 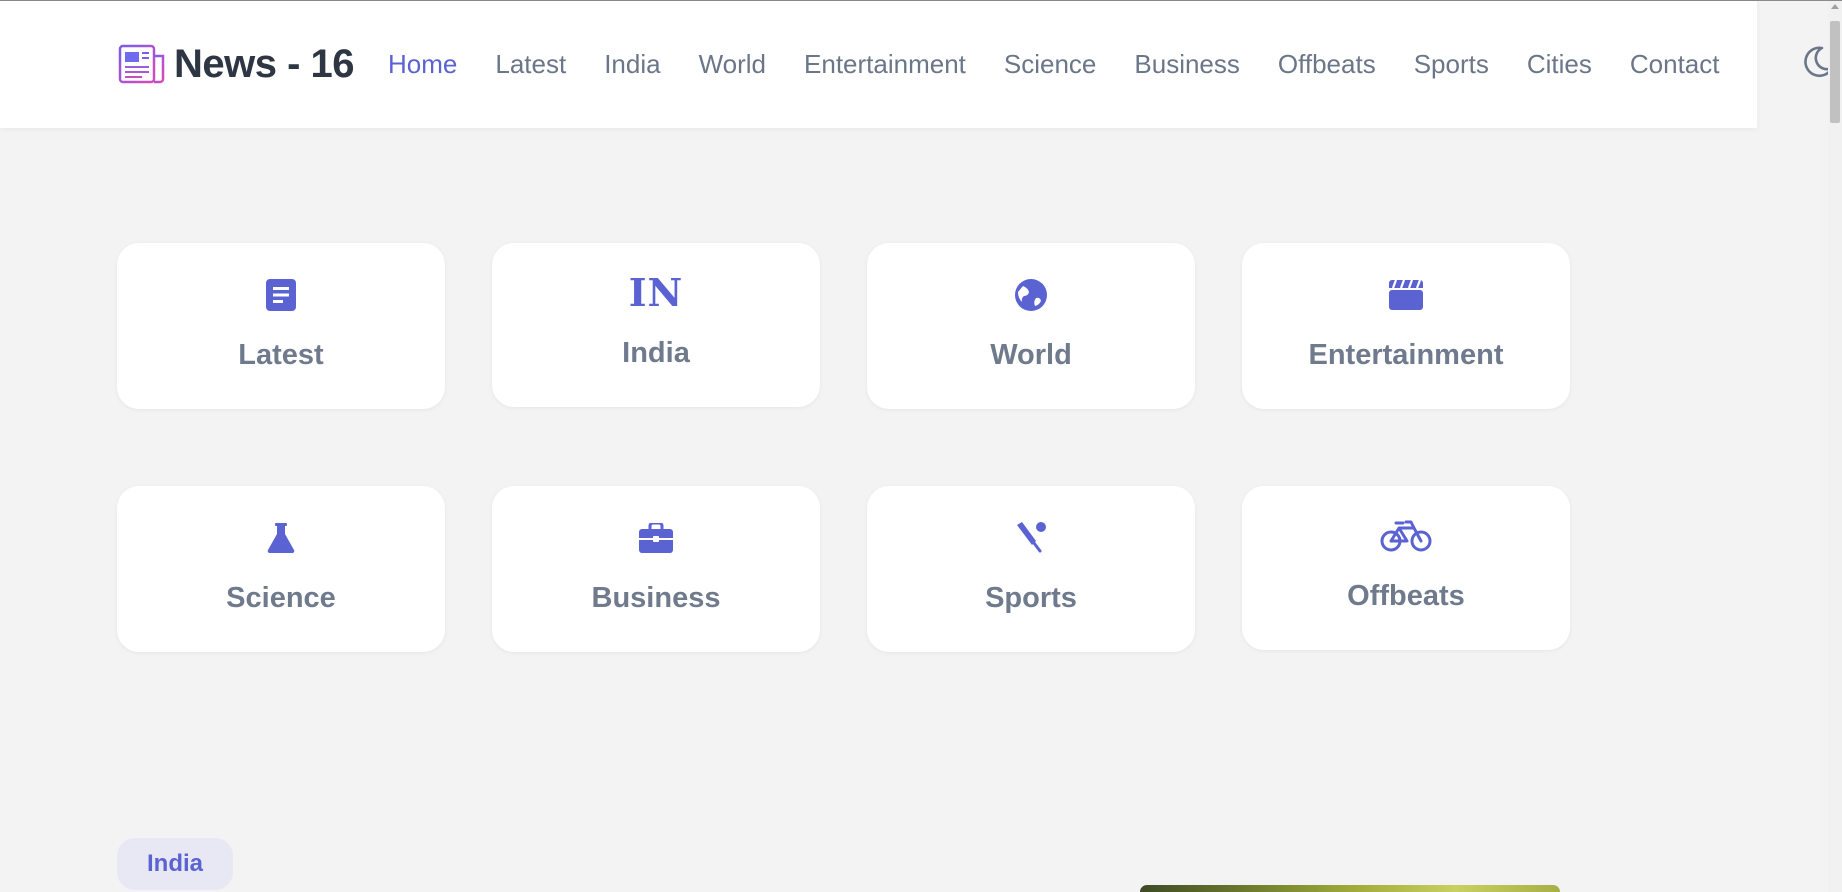 I want to click on nav-science: Science, so click(x=1050, y=64).